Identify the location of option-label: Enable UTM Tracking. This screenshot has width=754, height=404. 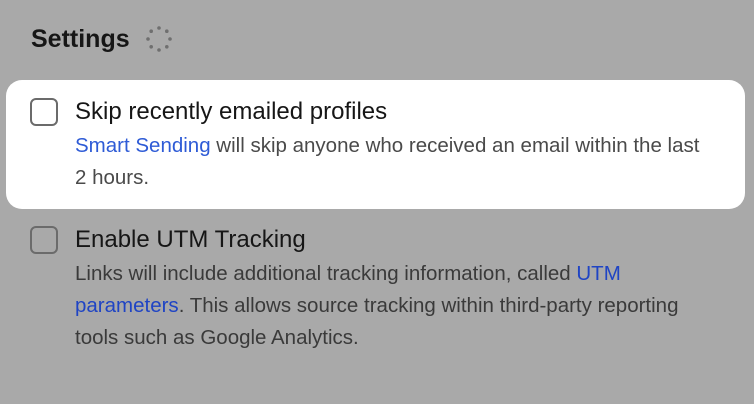
(395, 240).